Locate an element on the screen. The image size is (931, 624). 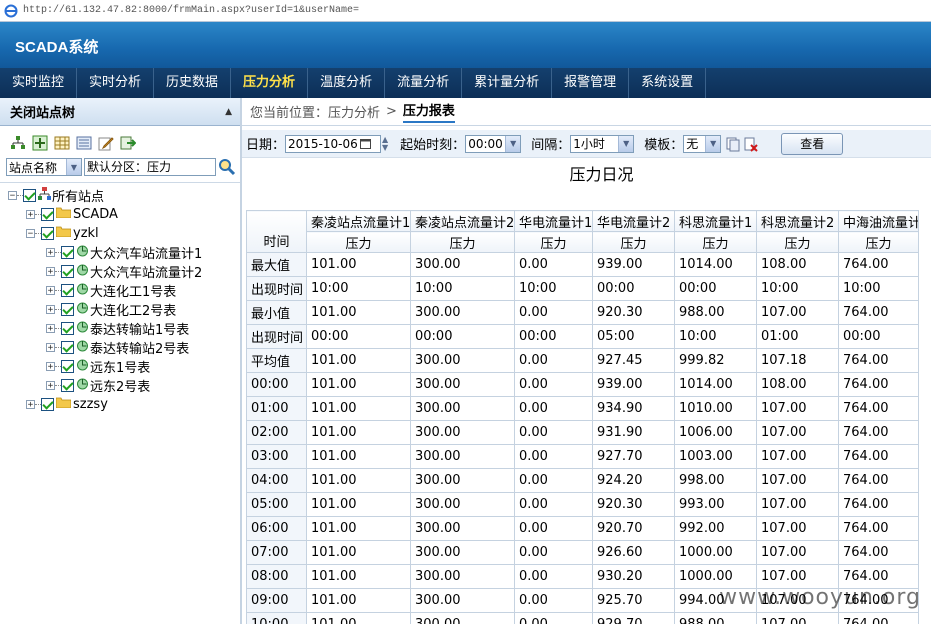
search-input: 默认分区：压力 is located at coordinates (150, 167).